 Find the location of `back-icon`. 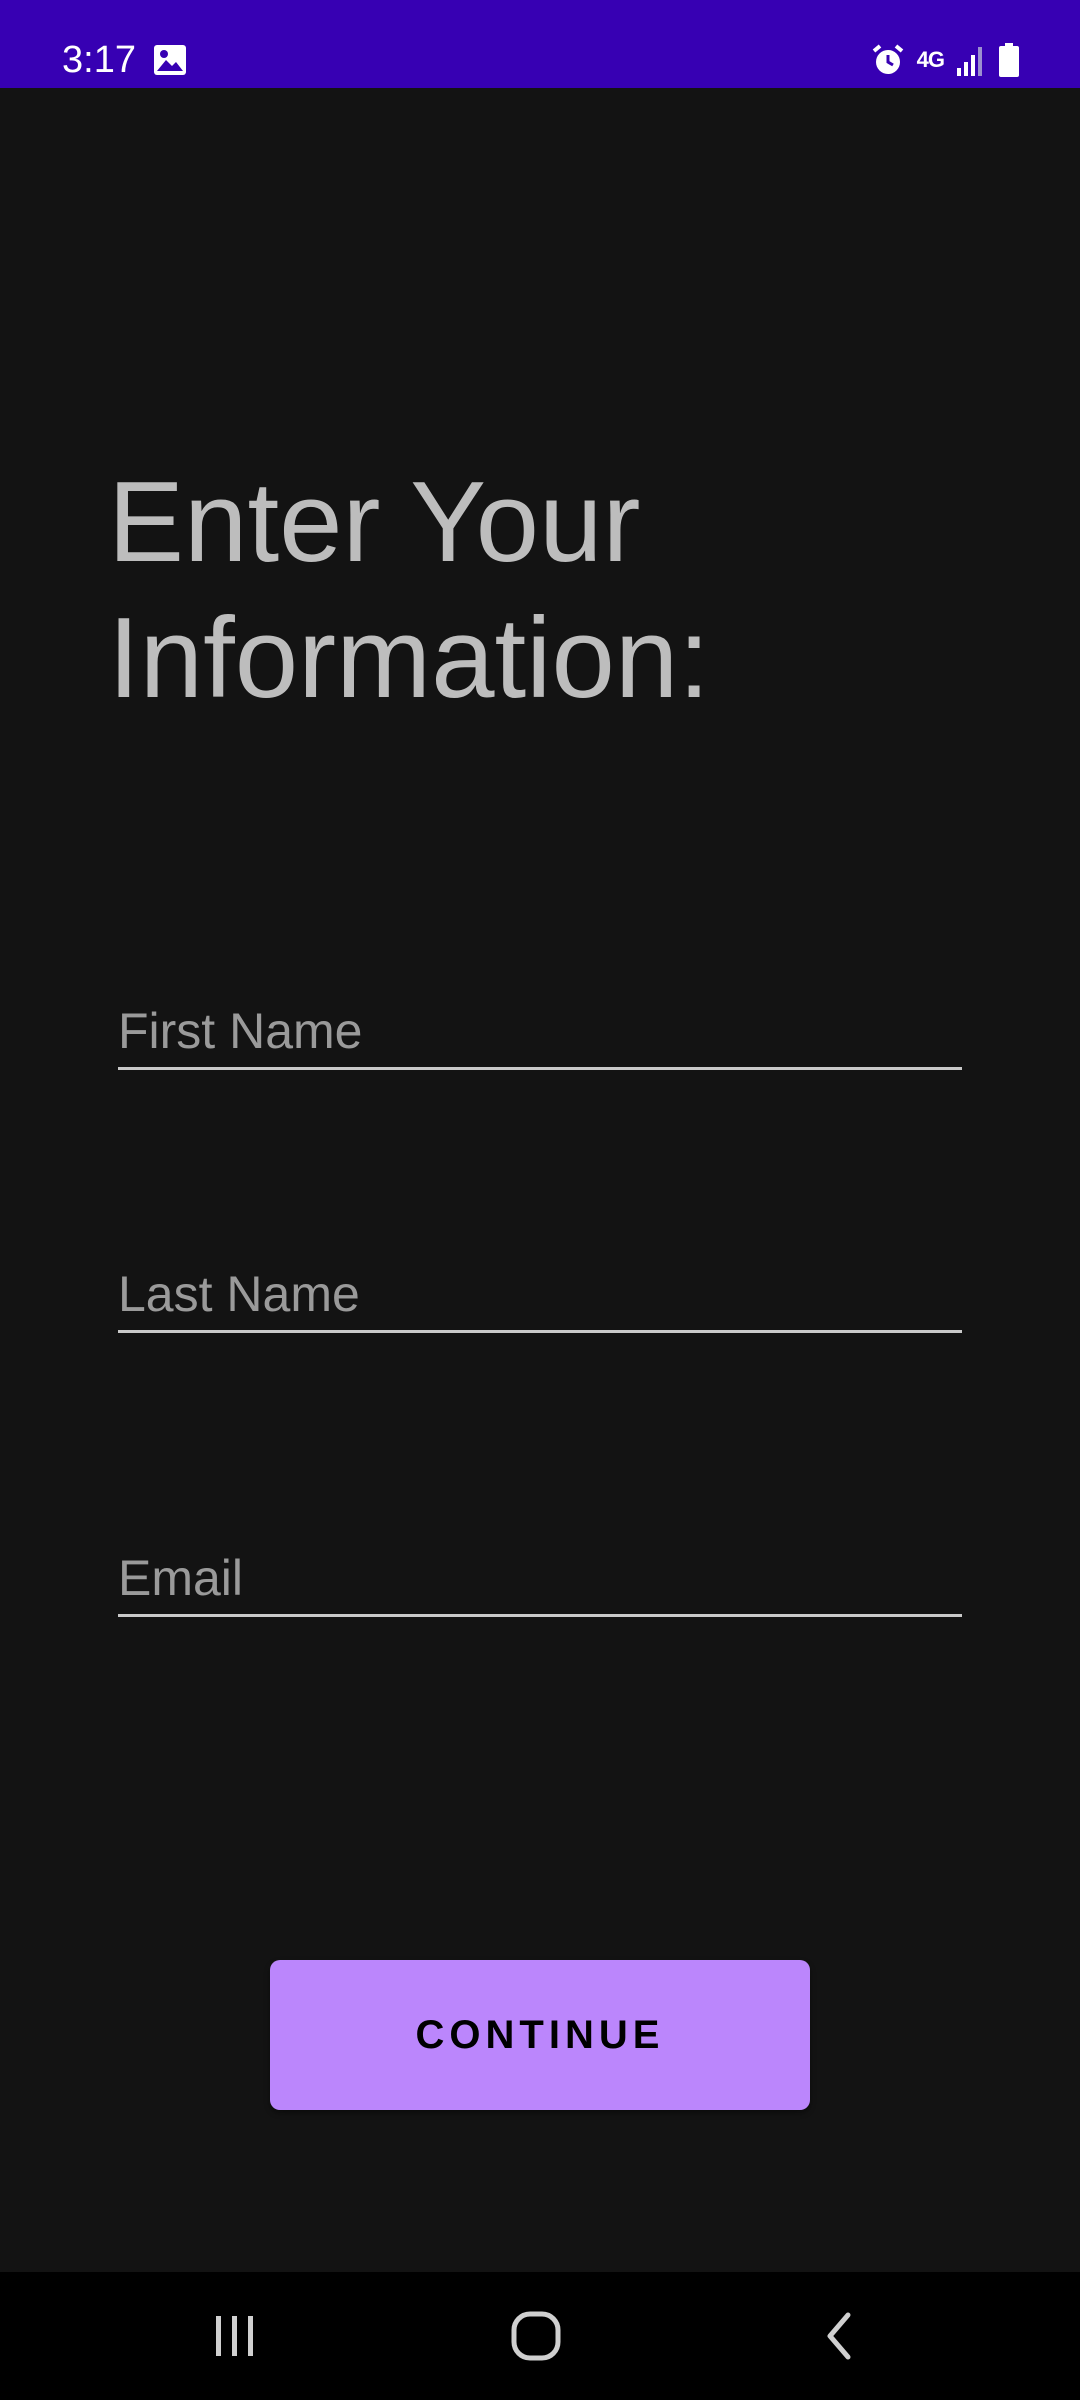

back-icon is located at coordinates (840, 2336).